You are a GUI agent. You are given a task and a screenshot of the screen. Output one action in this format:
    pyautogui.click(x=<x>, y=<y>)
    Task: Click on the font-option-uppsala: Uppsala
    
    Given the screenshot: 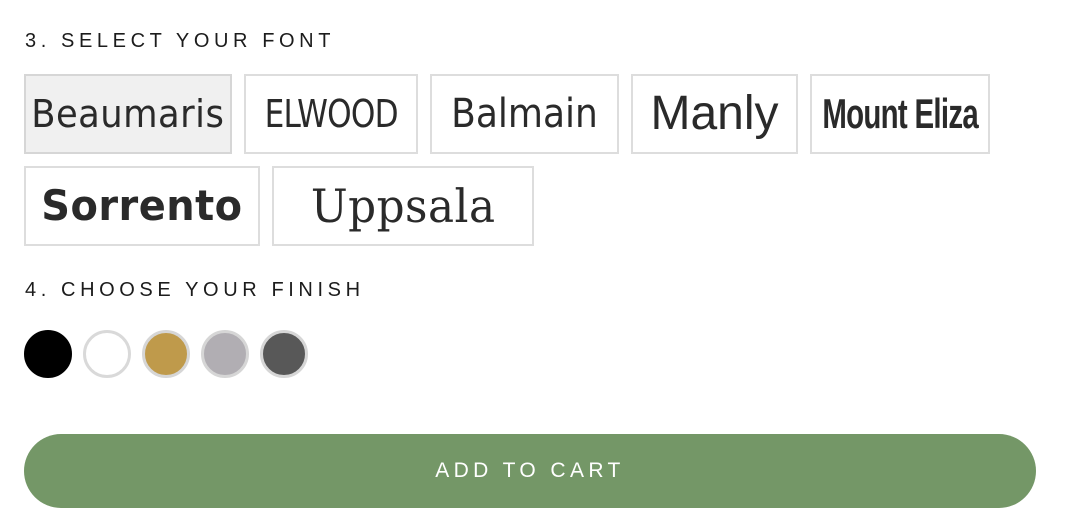 What is the action you would take?
    pyautogui.click(x=403, y=206)
    